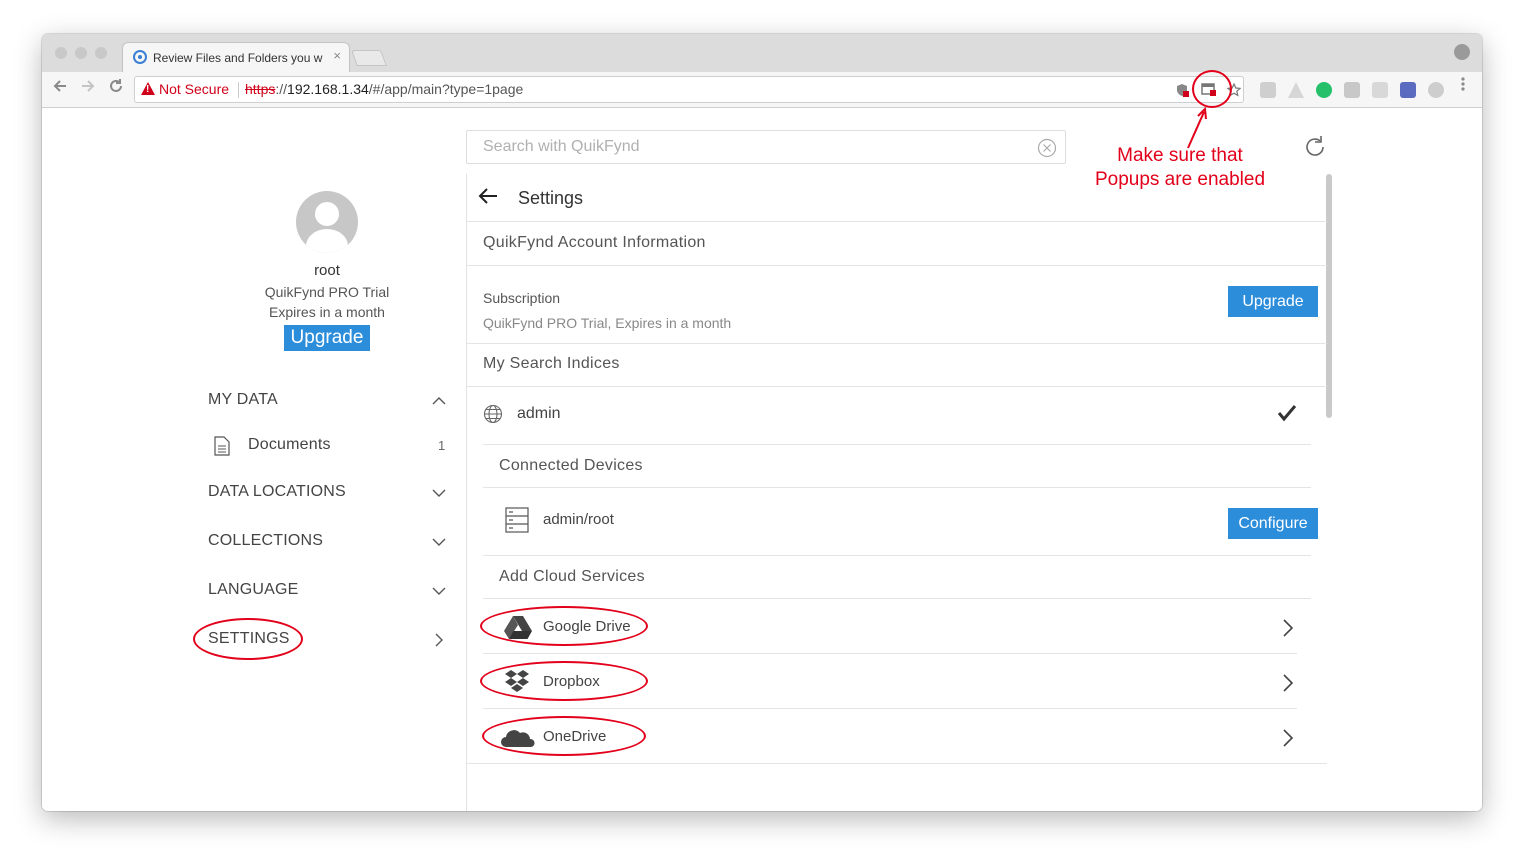 The image size is (1524, 861). What do you see at coordinates (1047, 148) in the screenshot?
I see `clear-search-icon` at bounding box center [1047, 148].